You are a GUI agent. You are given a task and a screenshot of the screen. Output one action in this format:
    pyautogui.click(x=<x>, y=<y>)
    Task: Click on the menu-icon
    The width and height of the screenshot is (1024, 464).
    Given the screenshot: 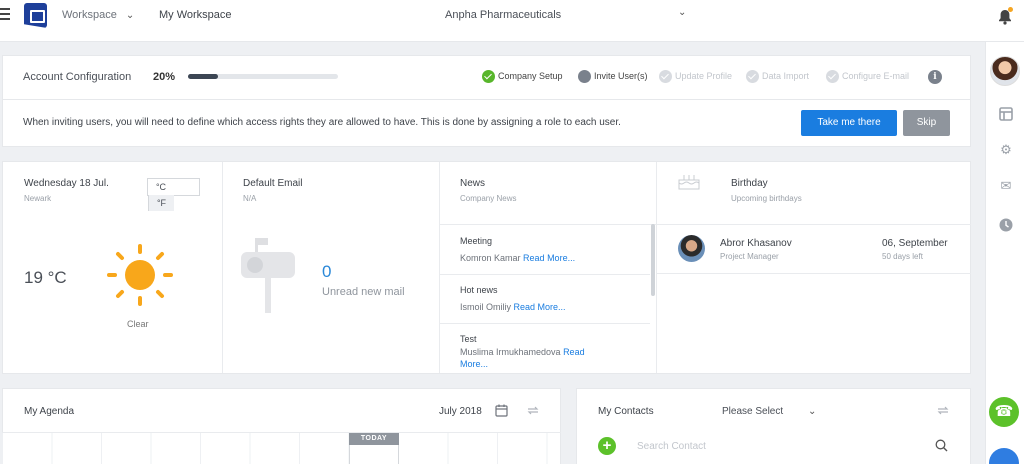 What is the action you would take?
    pyautogui.click(x=5, y=15)
    